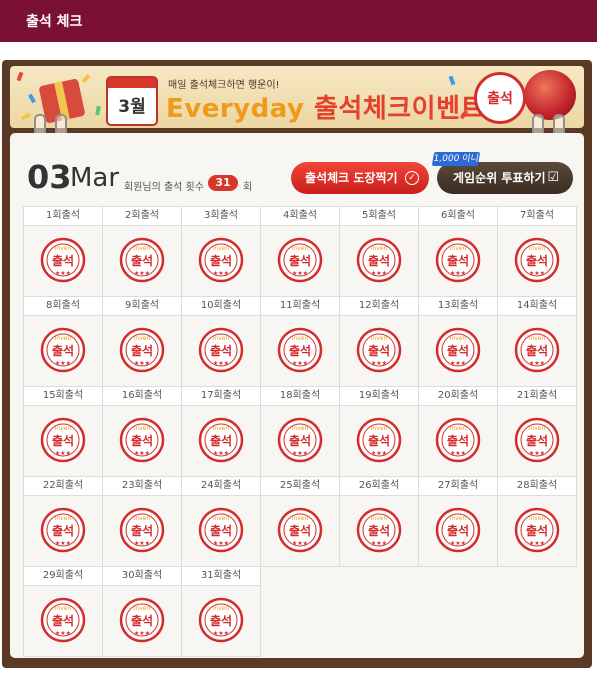 The width and height of the screenshot is (600, 674). What do you see at coordinates (223, 183) in the screenshot?
I see `attendance-count-badge: 31` at bounding box center [223, 183].